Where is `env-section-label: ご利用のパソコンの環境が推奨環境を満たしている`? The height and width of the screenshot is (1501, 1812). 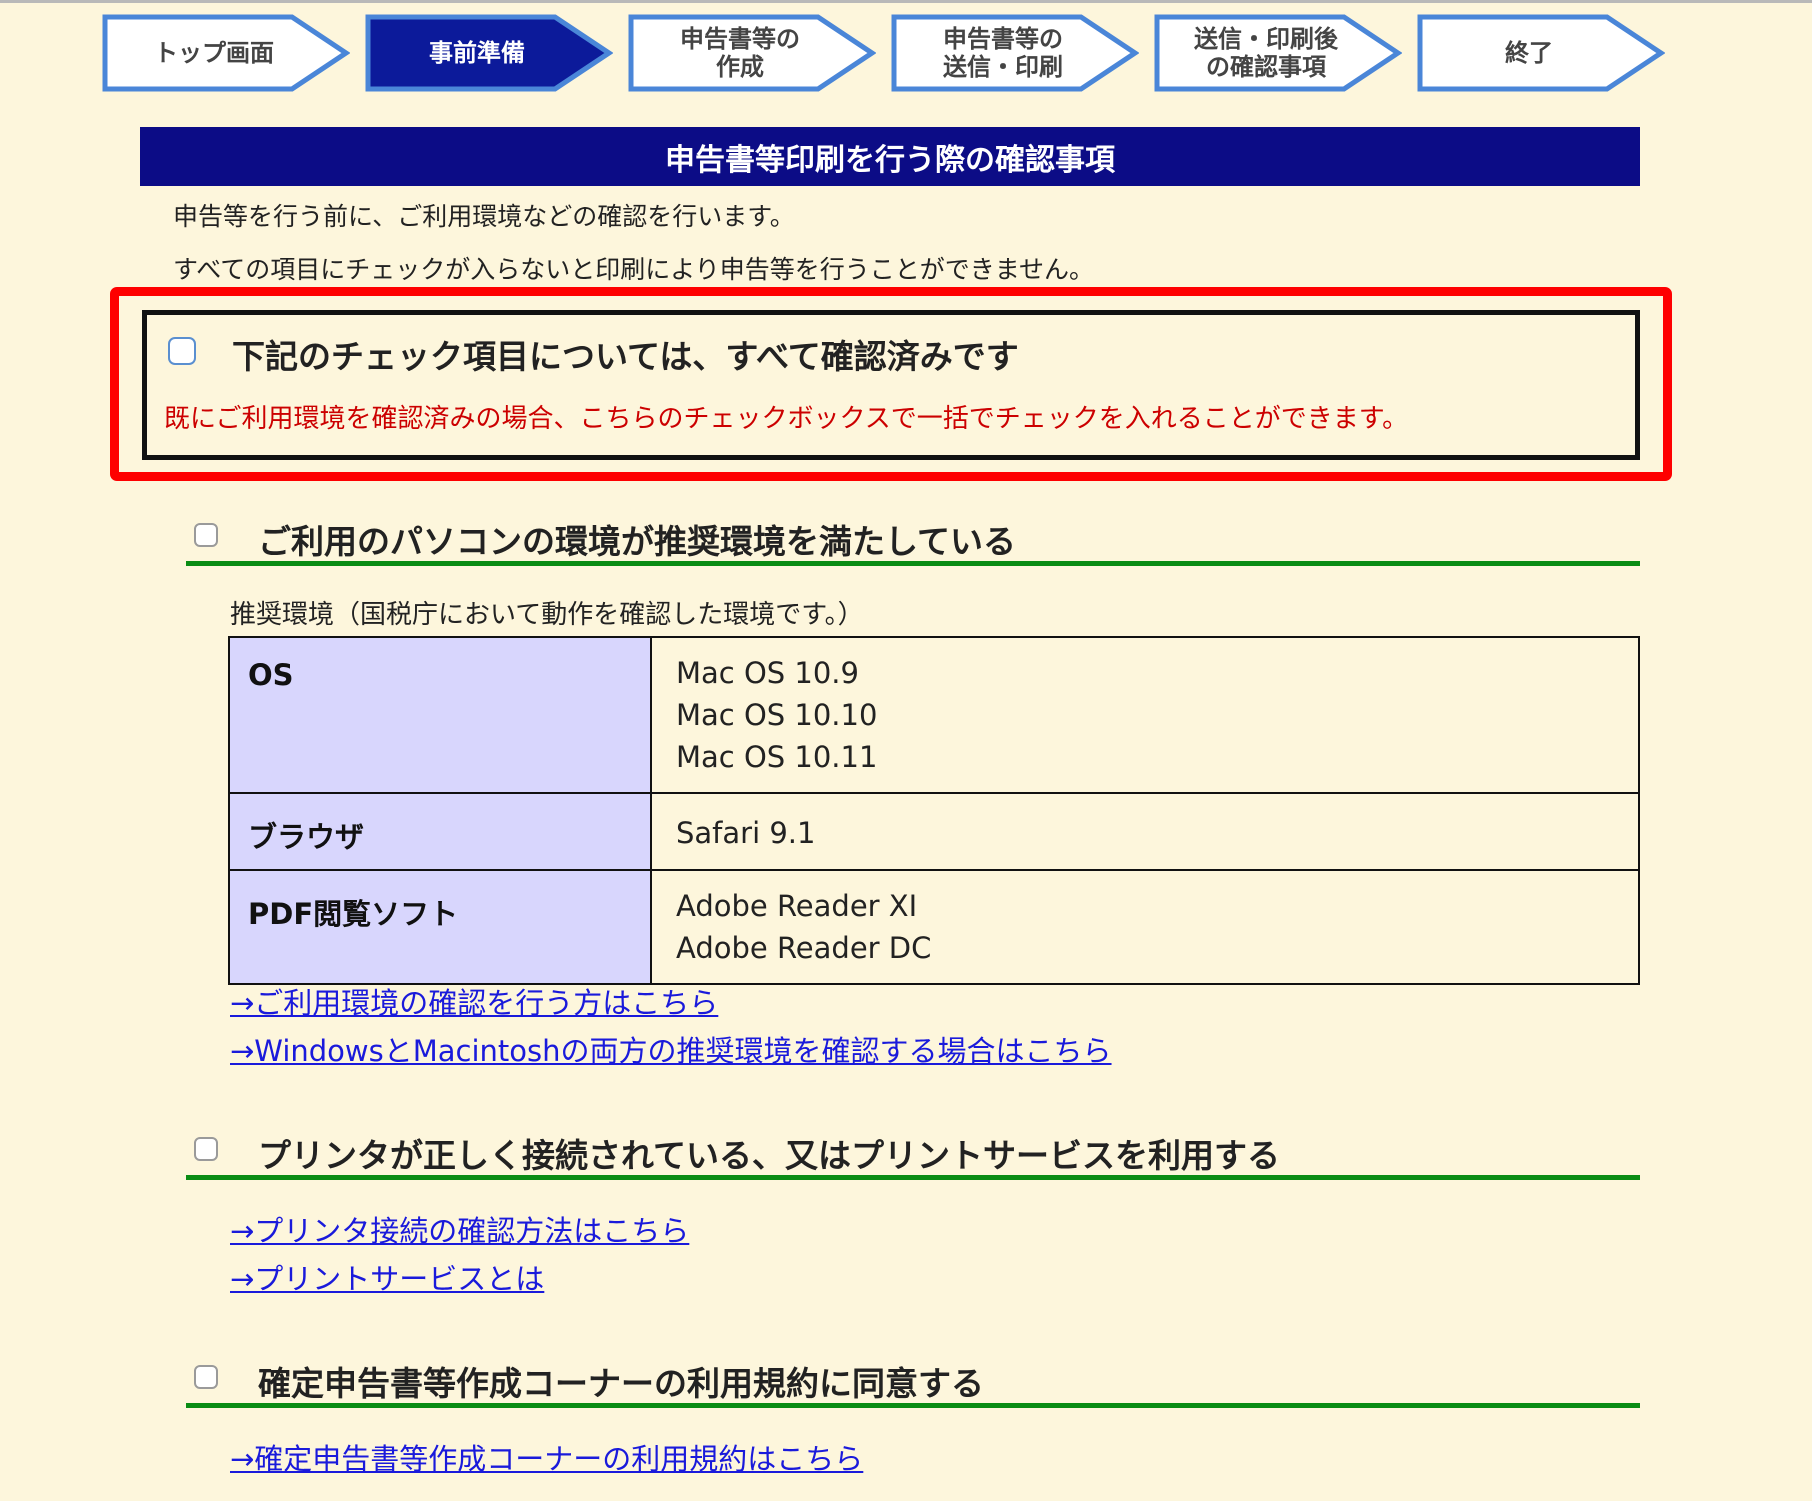 env-section-label: ご利用のパソコンの環境が推奨環境を満たしている is located at coordinates (637, 539).